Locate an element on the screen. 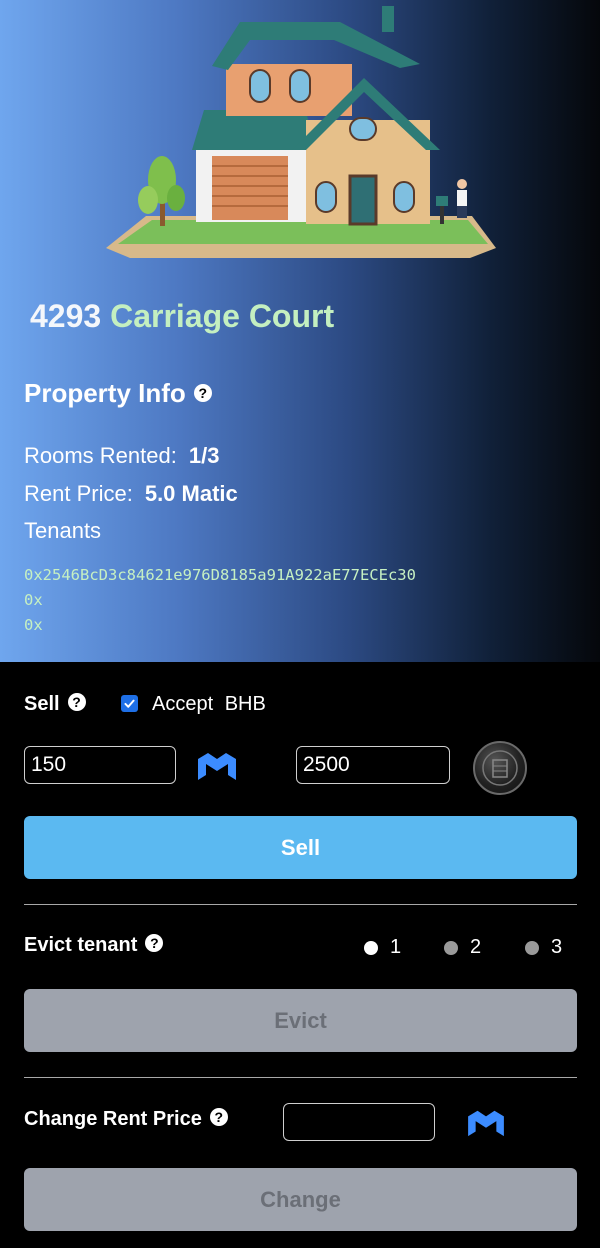 Image resolution: width=600 pixels, height=1248 pixels. evict-label-text: Evict tenant is located at coordinates (81, 945).